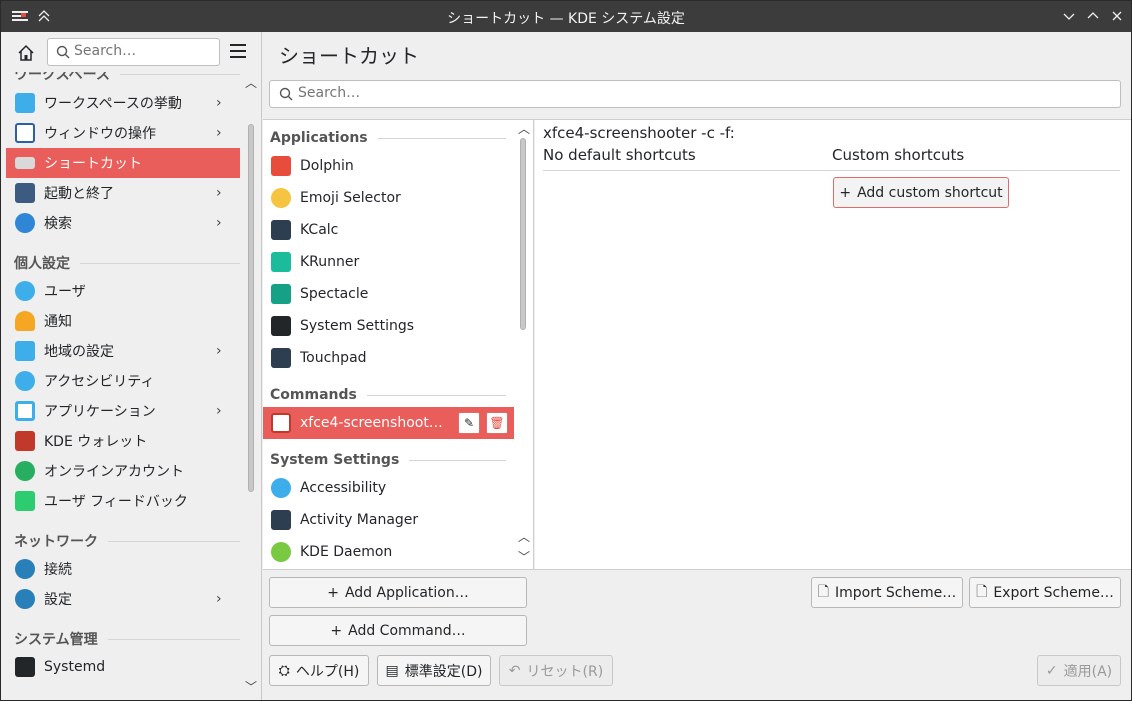  What do you see at coordinates (921, 192) in the screenshot?
I see `add-custom-shortcut-button: + Add custom shortcut` at bounding box center [921, 192].